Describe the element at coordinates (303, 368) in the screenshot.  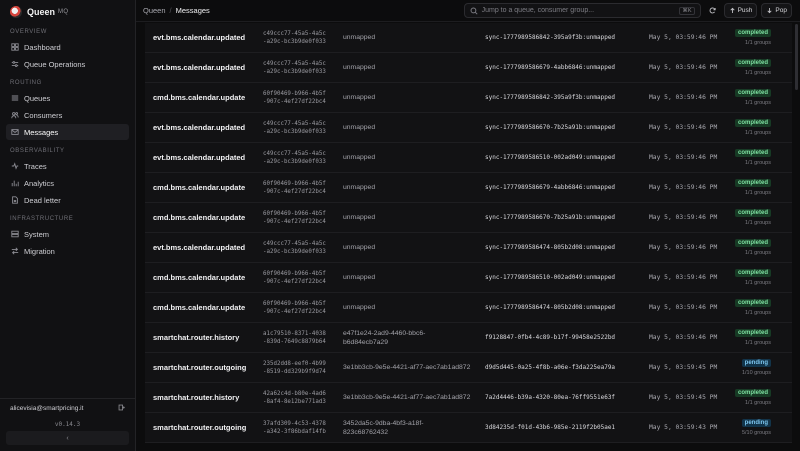
I see `message-id: 235d2dd8-eef0-4b99 -8519-dd329b9f9d74` at that location.